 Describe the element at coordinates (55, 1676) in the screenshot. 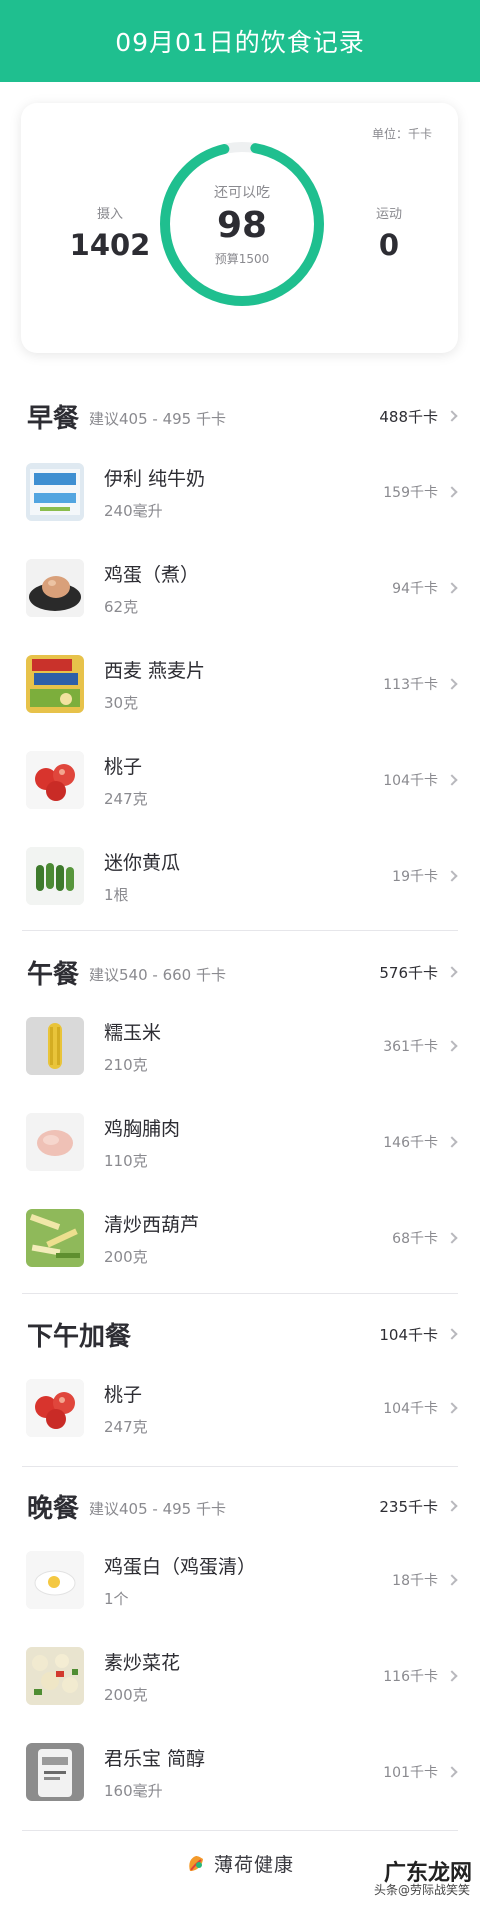

I see `cauliflower-stirfry-icon` at that location.